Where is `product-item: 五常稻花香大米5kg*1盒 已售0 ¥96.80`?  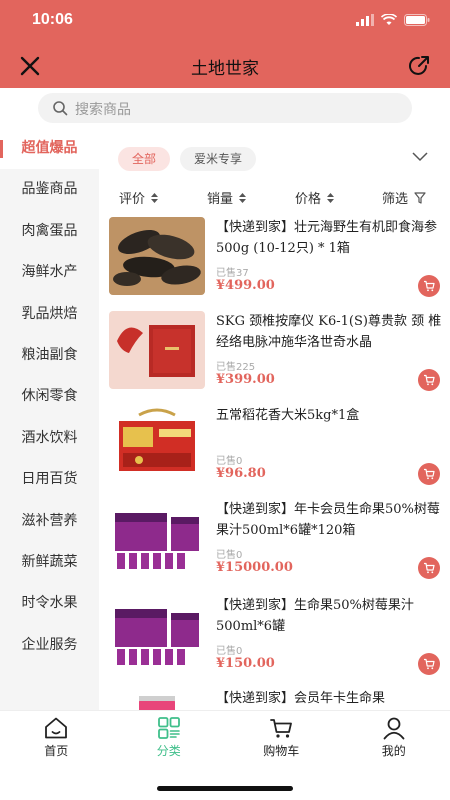 product-item: 五常稻花香大米5kg*1盒 已售0 ¥96.80 is located at coordinates (274, 451).